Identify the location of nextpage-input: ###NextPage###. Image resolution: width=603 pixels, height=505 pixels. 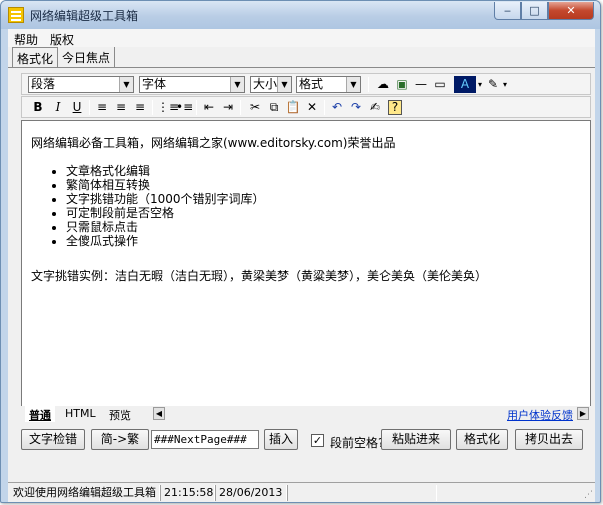
(205, 439).